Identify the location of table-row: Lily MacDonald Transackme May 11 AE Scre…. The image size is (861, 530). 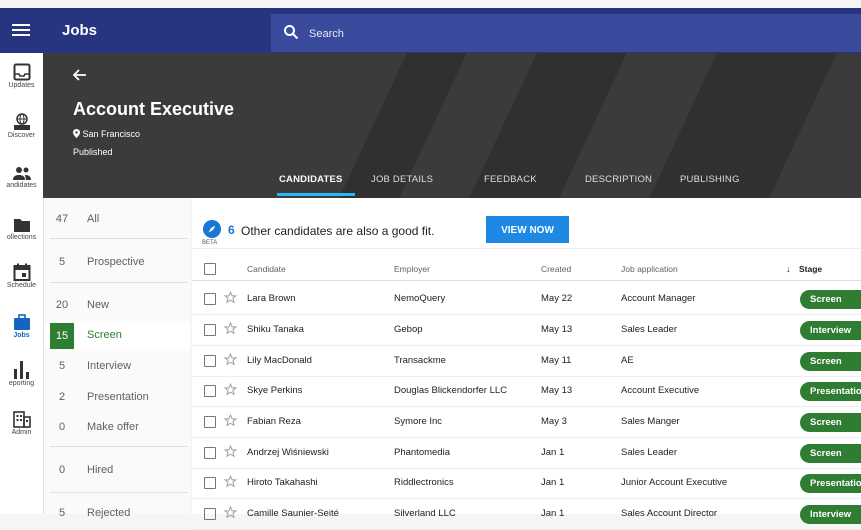
(526, 361).